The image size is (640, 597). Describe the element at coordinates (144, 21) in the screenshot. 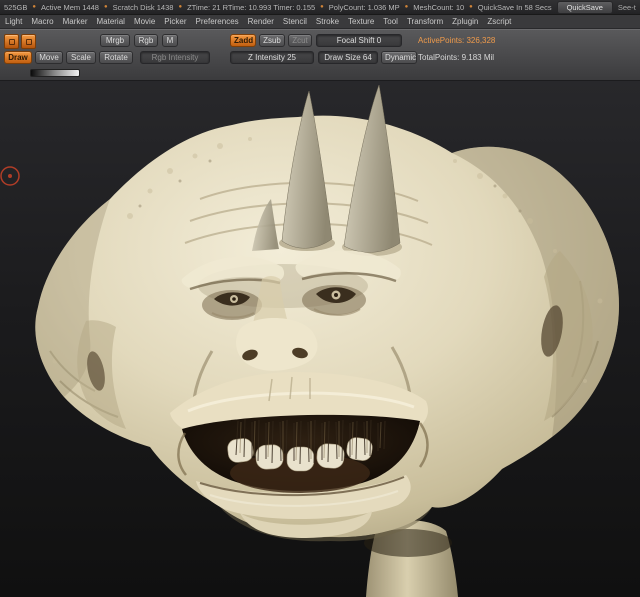

I see `menu-movie: Movie` at that location.